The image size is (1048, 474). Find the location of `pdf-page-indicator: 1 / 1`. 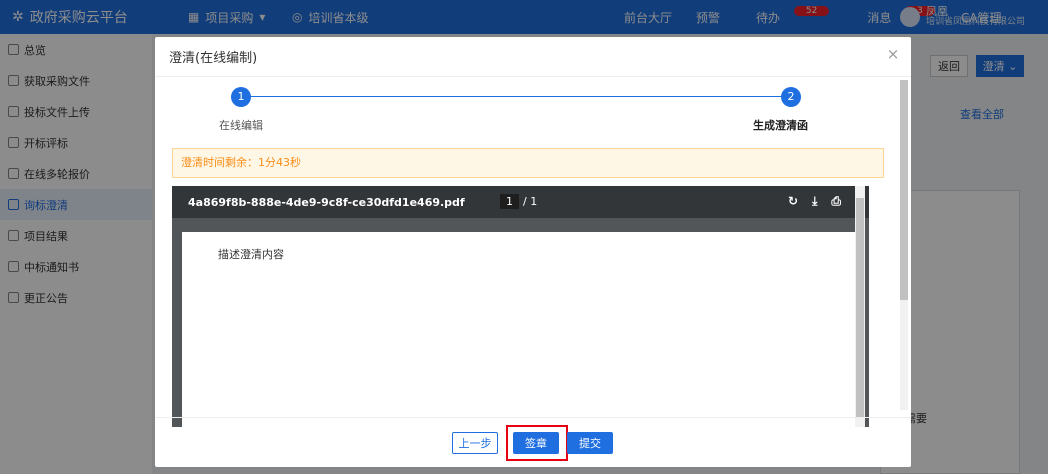

pdf-page-indicator: 1 / 1 is located at coordinates (519, 201).